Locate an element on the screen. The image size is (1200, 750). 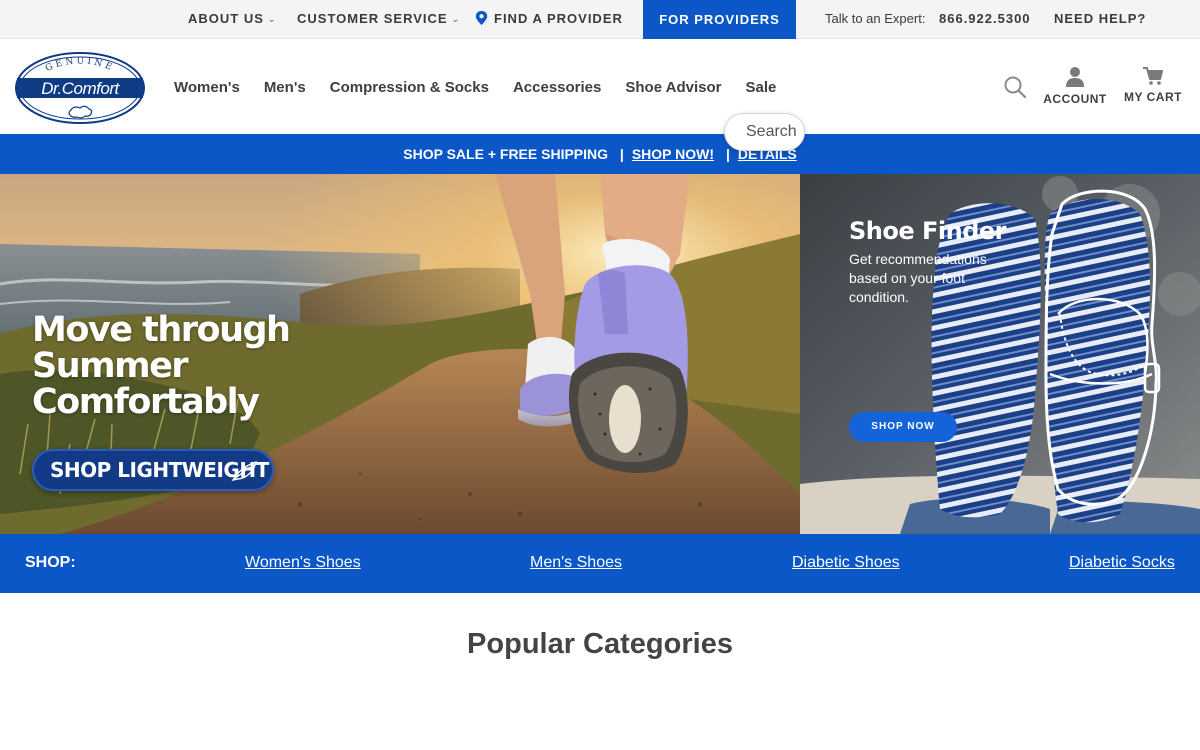
shop-diabetic-shoes-link: Diabetic Shoes is located at coordinates (846, 563).